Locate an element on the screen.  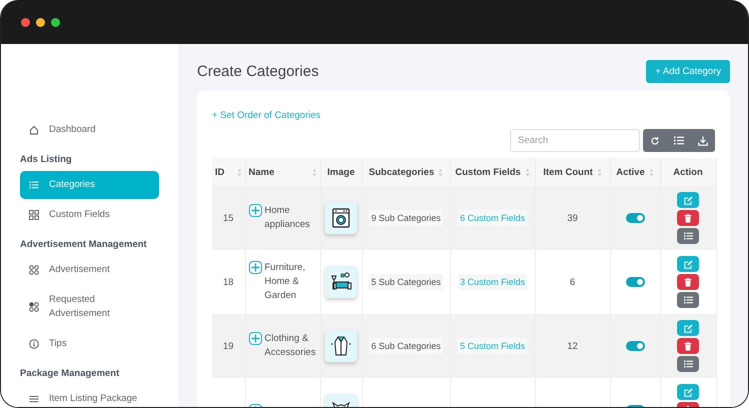
table-cell: 12 is located at coordinates (572, 346).